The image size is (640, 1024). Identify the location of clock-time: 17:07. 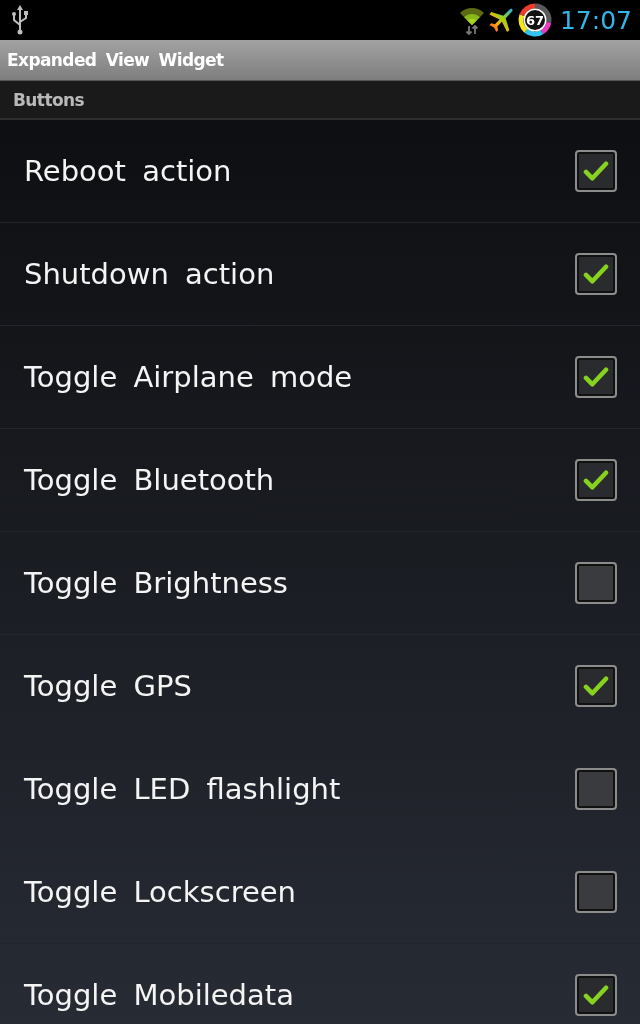
(595, 20).